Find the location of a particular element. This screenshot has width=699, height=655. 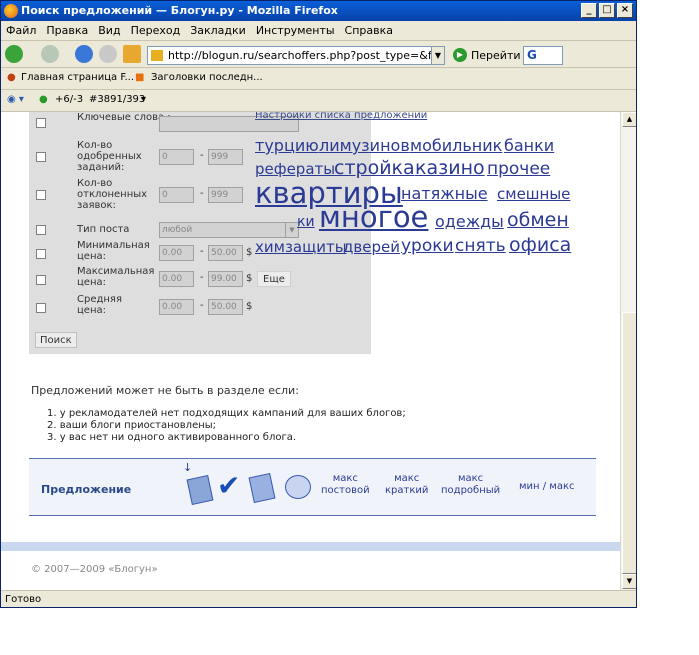

cloud-settings-link: Настройки списка предложений is located at coordinates (341, 116).